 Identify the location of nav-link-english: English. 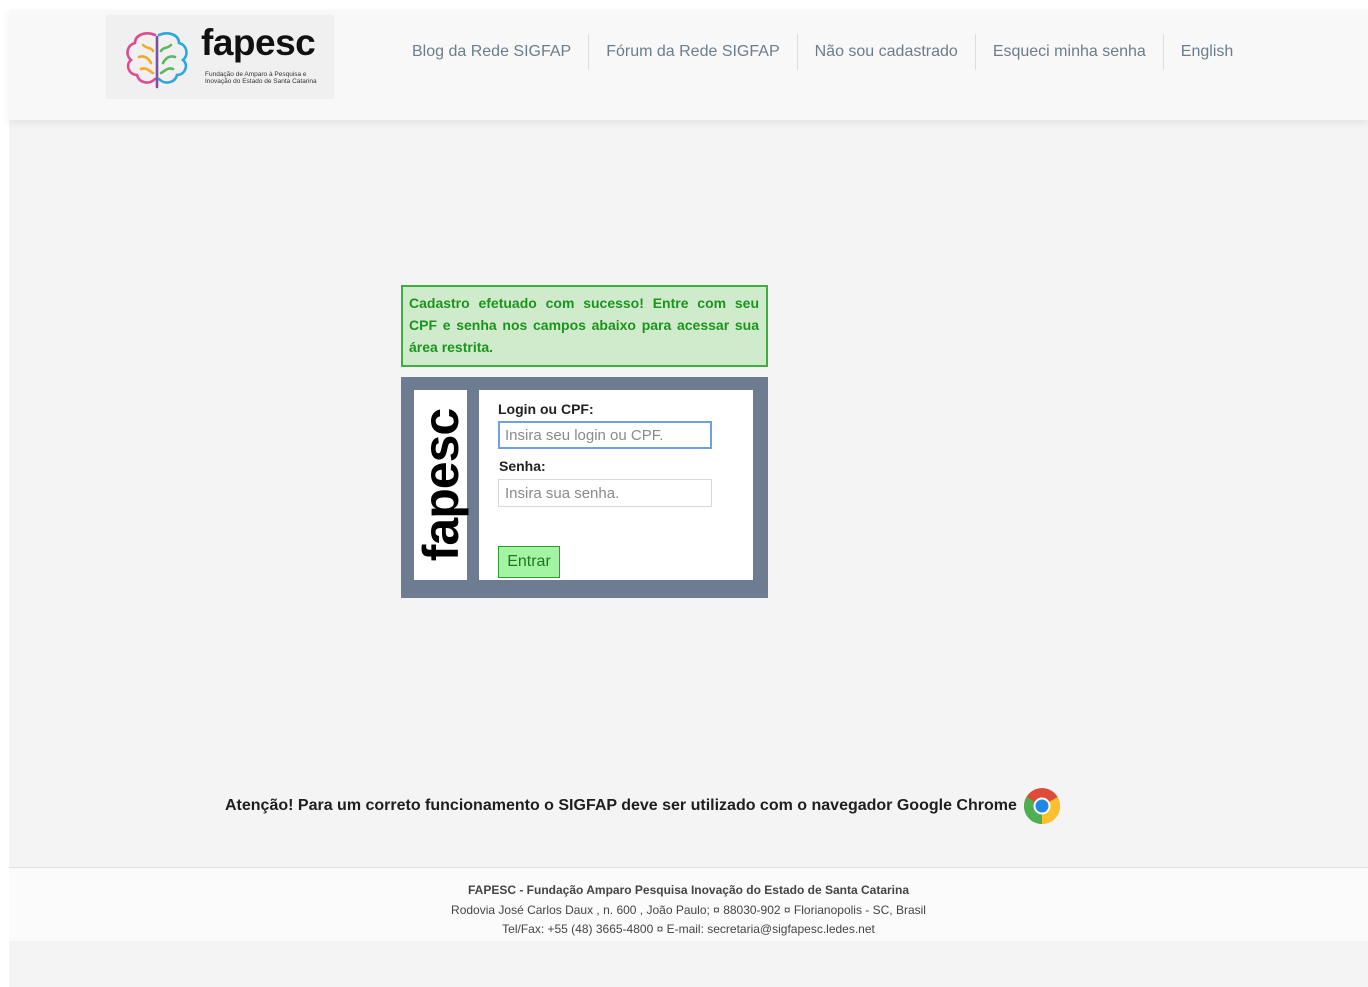
(1206, 52).